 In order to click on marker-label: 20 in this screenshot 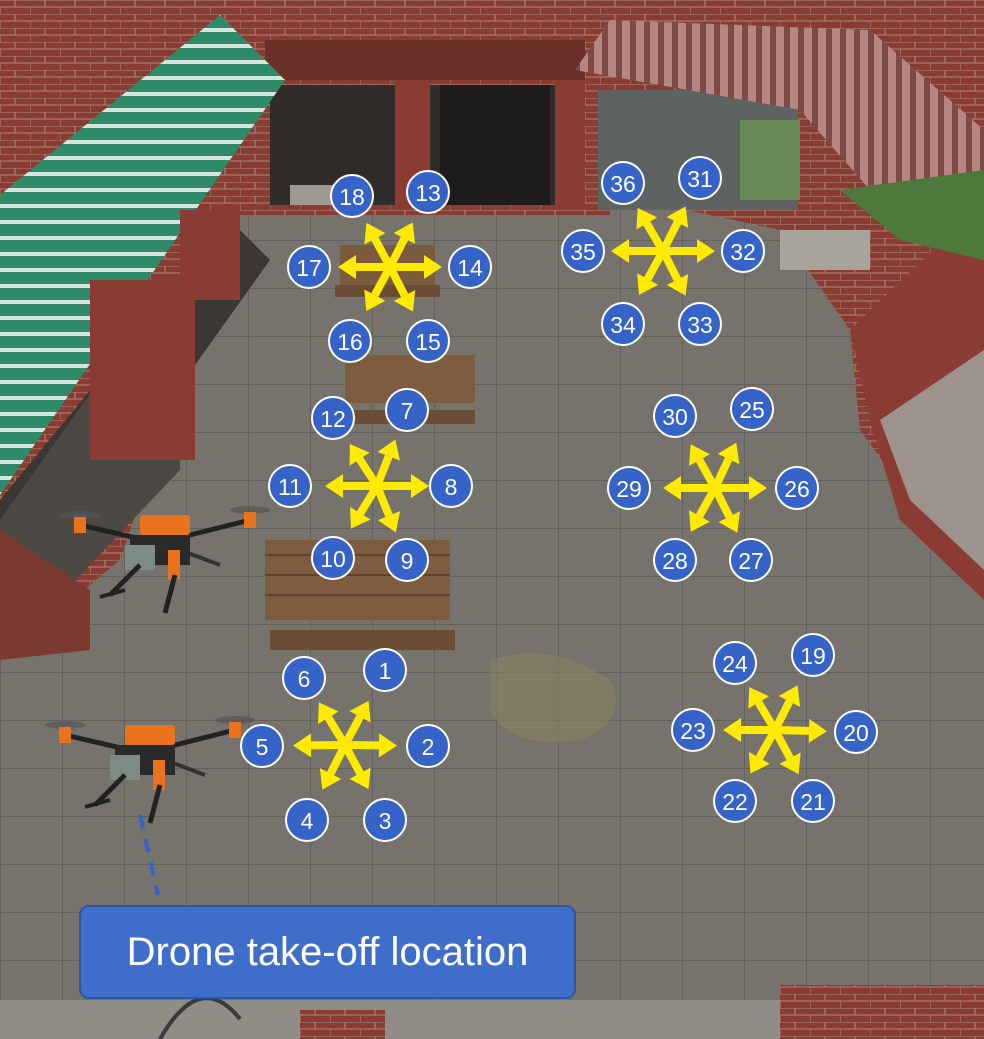, I will do `click(856, 733)`.